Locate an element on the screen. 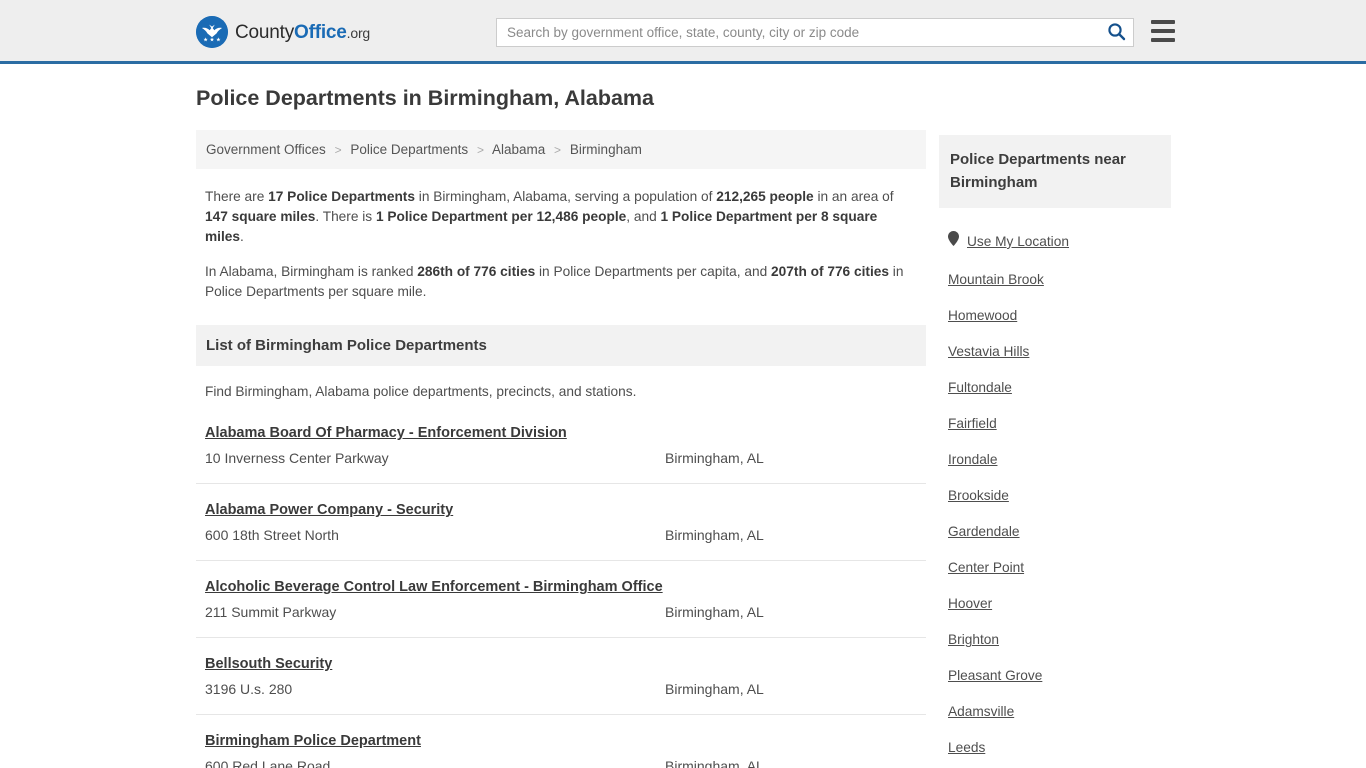 The width and height of the screenshot is (1366, 768). list-section-heading: List of Birmingham Police Departments is located at coordinates (561, 346).